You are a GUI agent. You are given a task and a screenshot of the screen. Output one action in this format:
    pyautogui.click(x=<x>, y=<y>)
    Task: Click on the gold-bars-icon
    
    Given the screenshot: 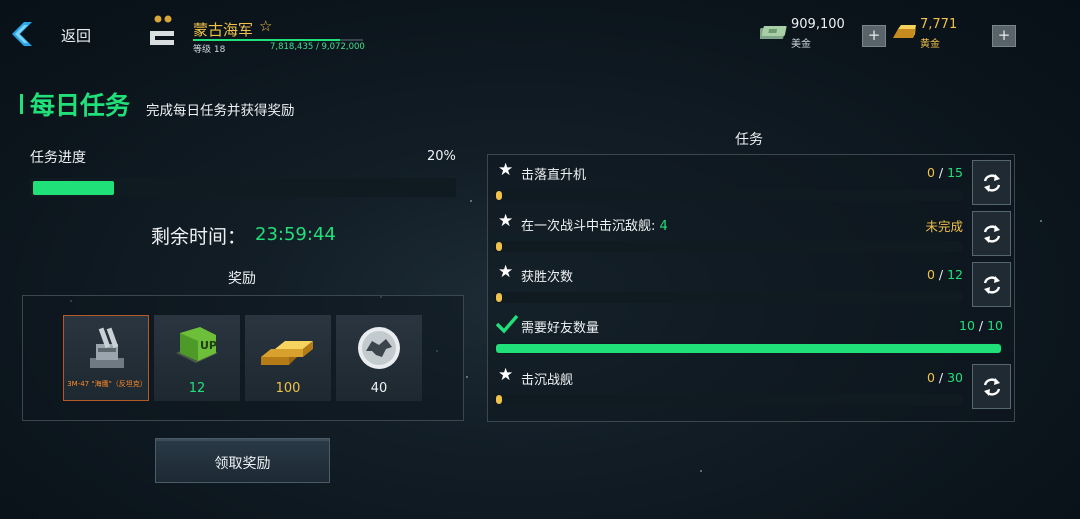 What is the action you would take?
    pyautogui.click(x=287, y=353)
    